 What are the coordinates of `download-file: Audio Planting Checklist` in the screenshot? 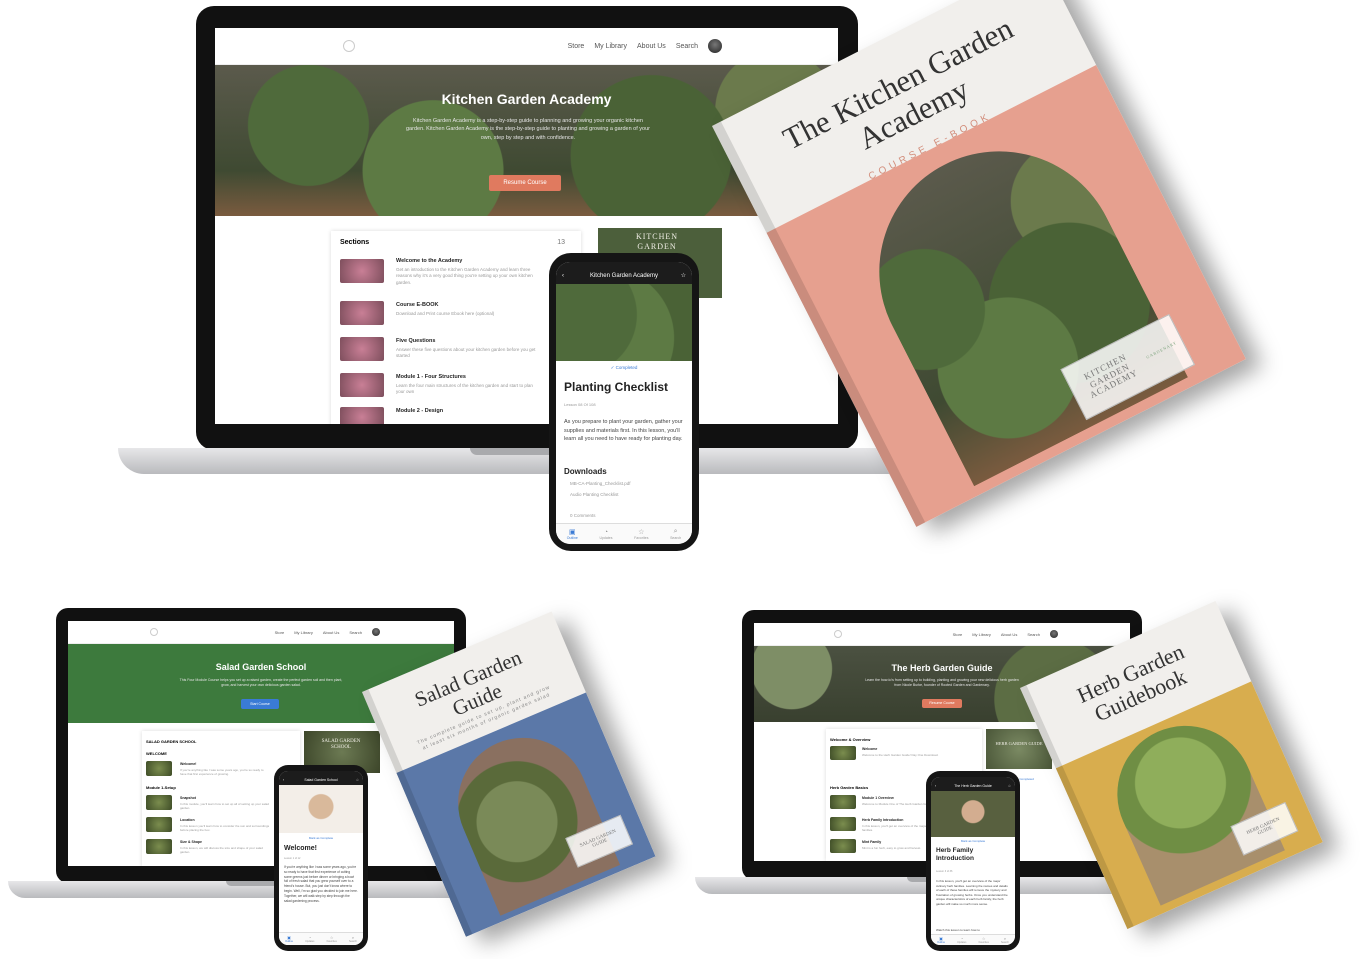 It's located at (594, 494).